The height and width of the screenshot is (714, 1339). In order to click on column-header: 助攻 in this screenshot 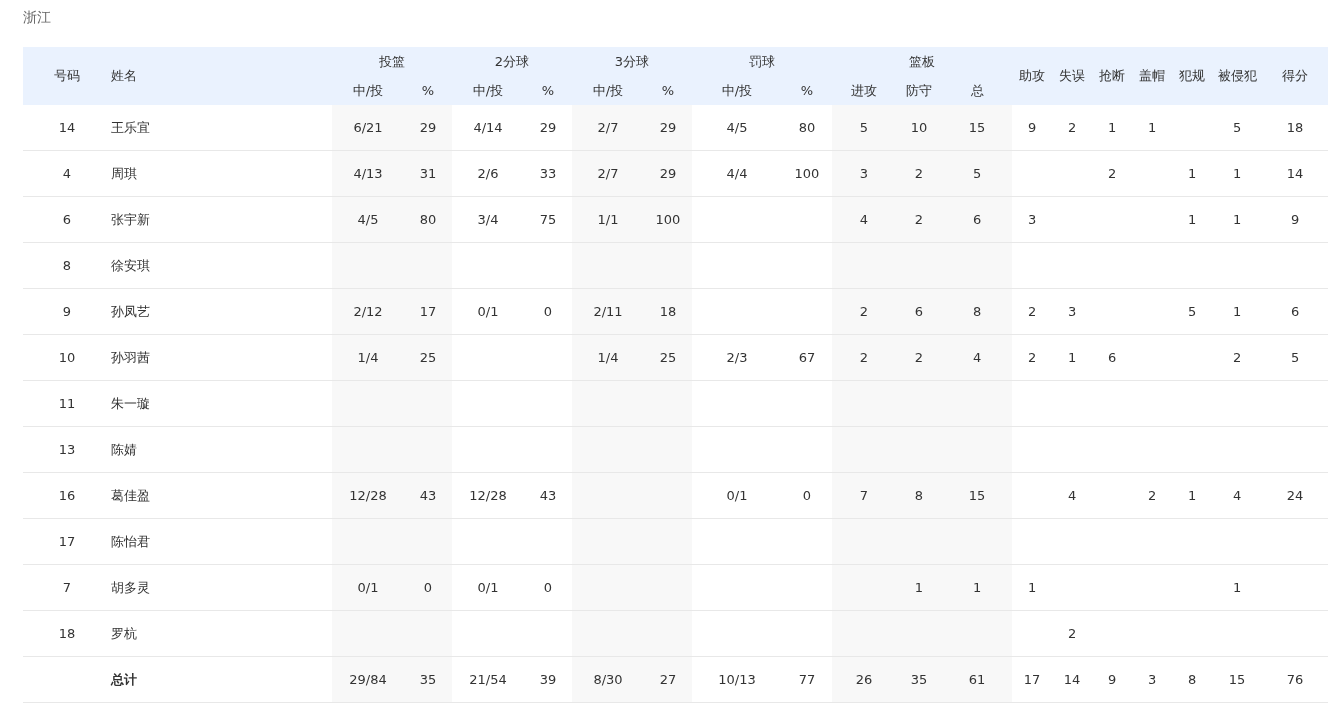, I will do `click(1032, 75)`.